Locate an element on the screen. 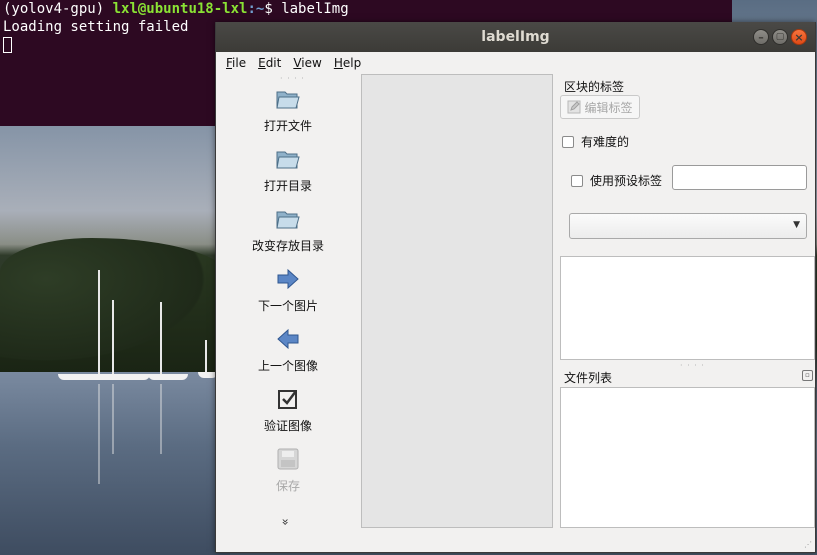  window-titlebar: labelImg – ▢ × is located at coordinates (515, 37).